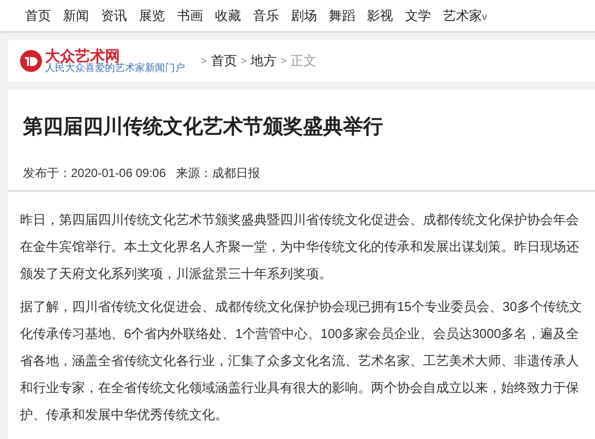  Describe the element at coordinates (152, 16) in the screenshot. I see `nav-link: 展览` at that location.